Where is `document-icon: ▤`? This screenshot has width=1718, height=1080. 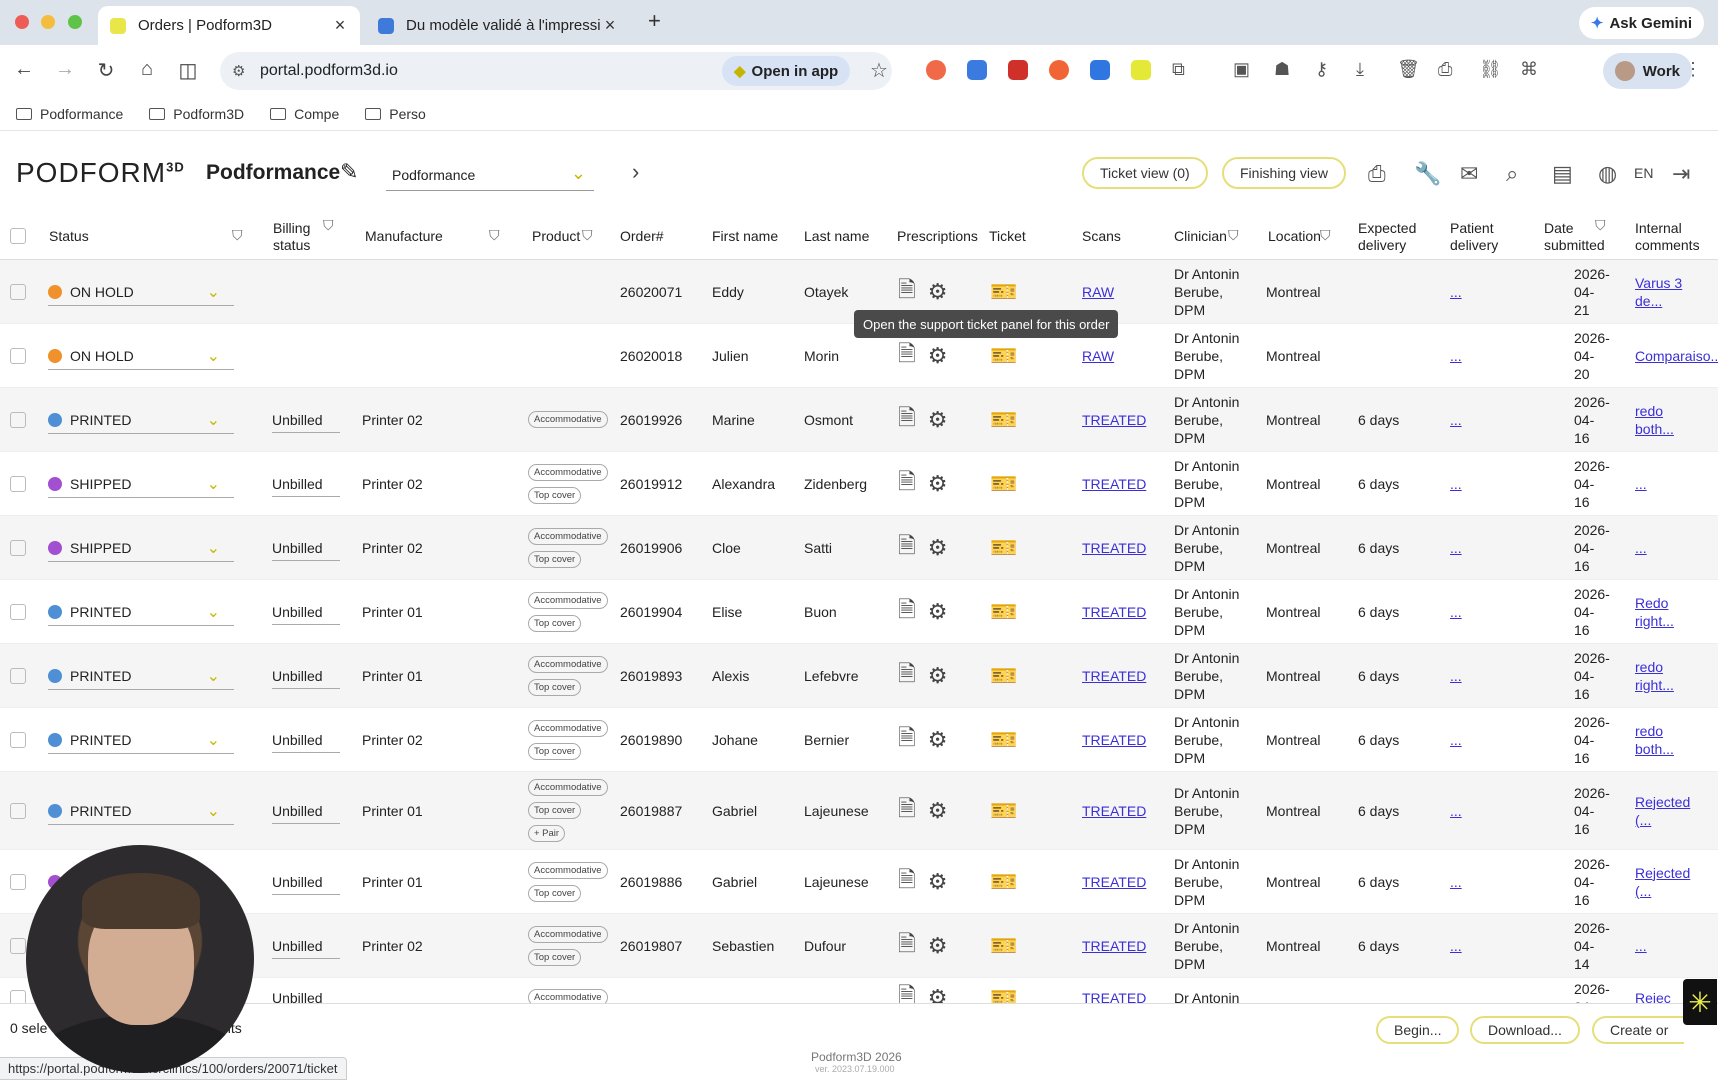 document-icon: ▤ is located at coordinates (1562, 174).